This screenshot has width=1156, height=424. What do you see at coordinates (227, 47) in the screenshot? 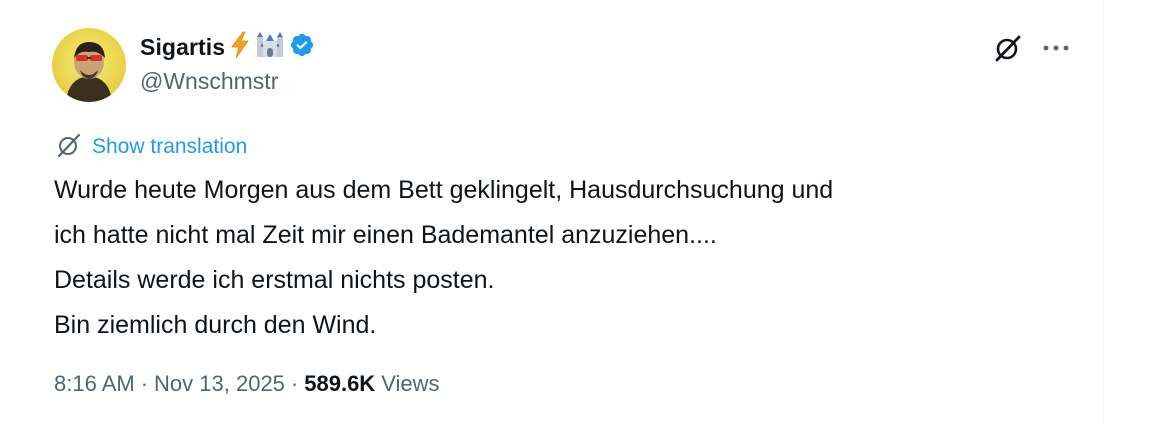
I see `author-name-row: Sigartis` at bounding box center [227, 47].